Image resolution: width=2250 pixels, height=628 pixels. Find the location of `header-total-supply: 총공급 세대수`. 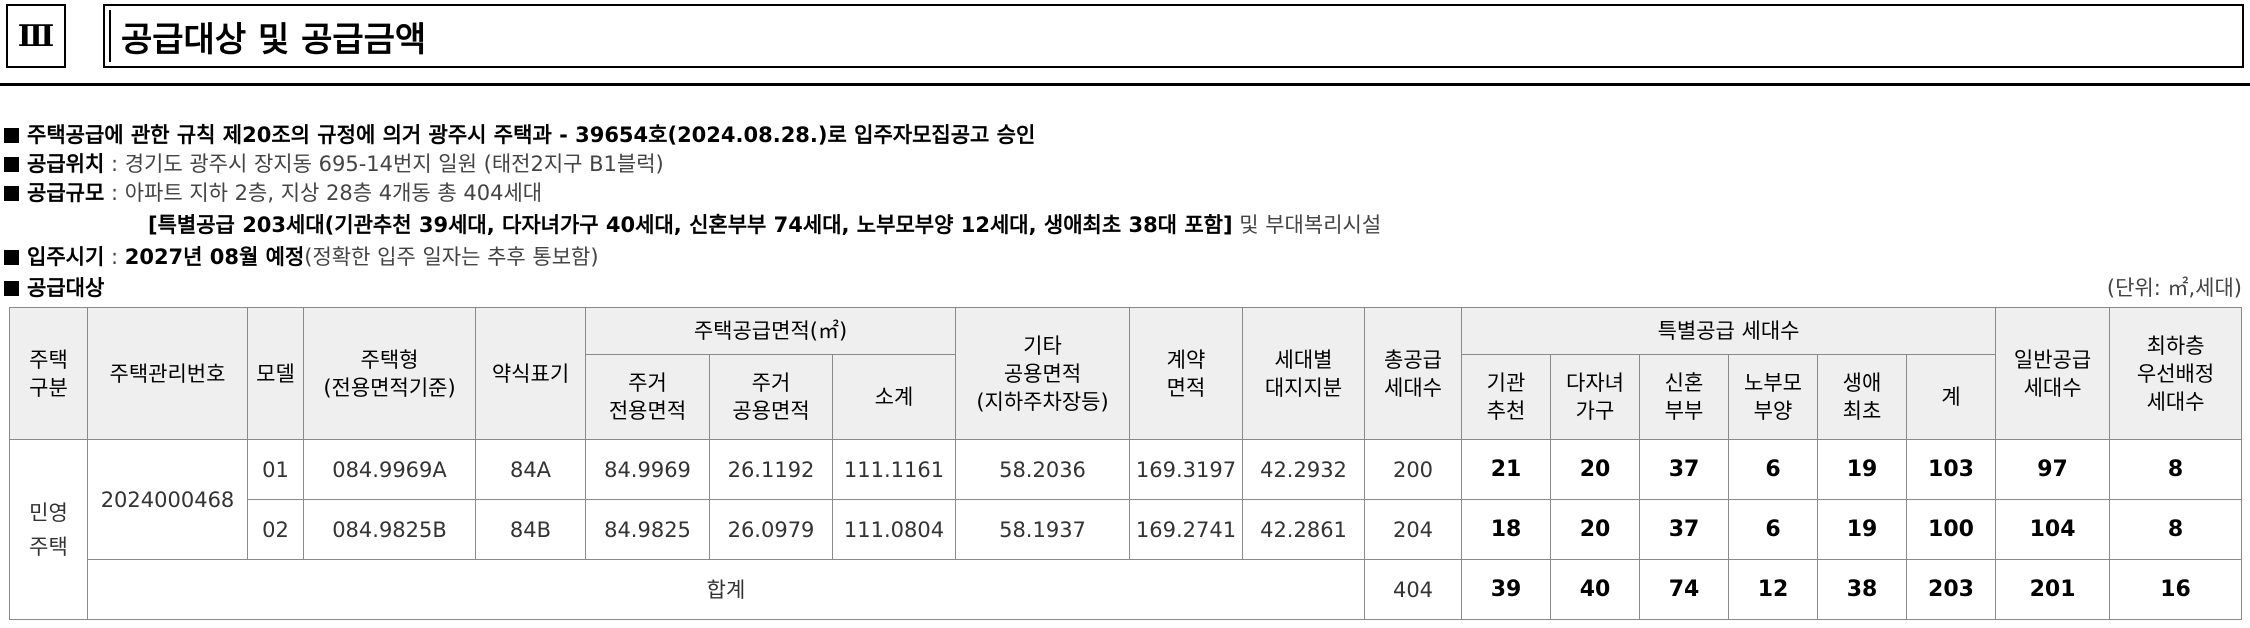

header-total-supply: 총공급 세대수 is located at coordinates (1413, 373).